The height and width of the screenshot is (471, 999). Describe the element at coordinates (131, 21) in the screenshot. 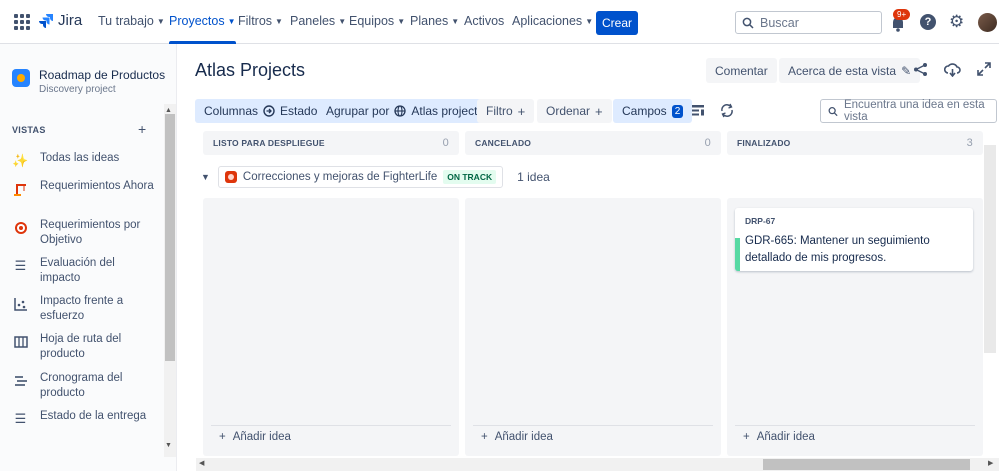

I see `nav-tu-trabajo: Tu trabajo ▼` at that location.